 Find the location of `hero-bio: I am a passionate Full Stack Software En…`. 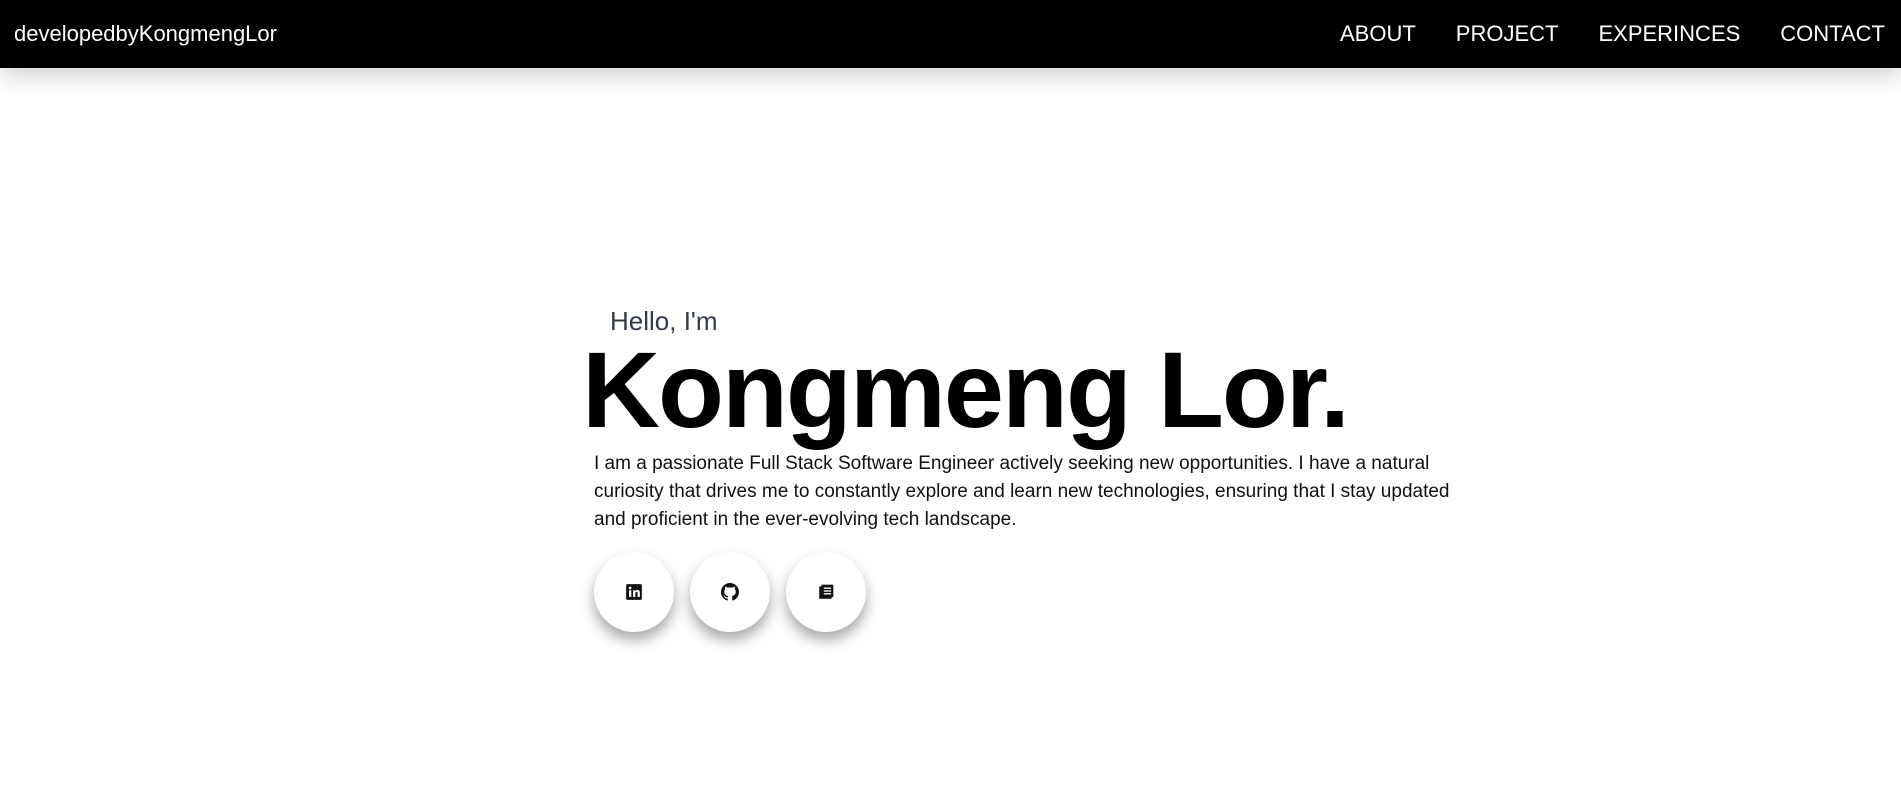

hero-bio: I am a passionate Full Stack Software En… is located at coordinates (1022, 491).